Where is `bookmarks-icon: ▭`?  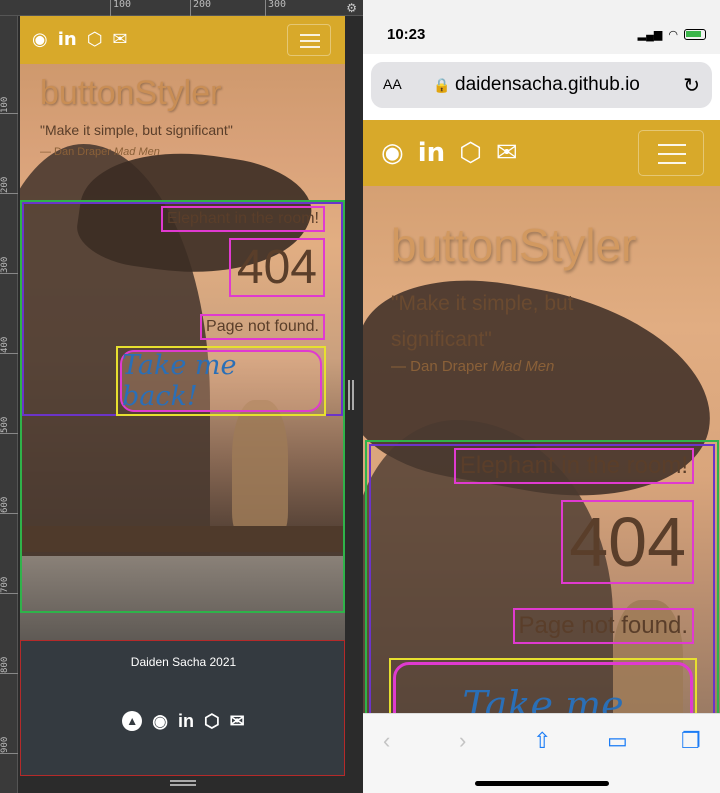
bookmarks-icon: ▭ is located at coordinates (617, 741).